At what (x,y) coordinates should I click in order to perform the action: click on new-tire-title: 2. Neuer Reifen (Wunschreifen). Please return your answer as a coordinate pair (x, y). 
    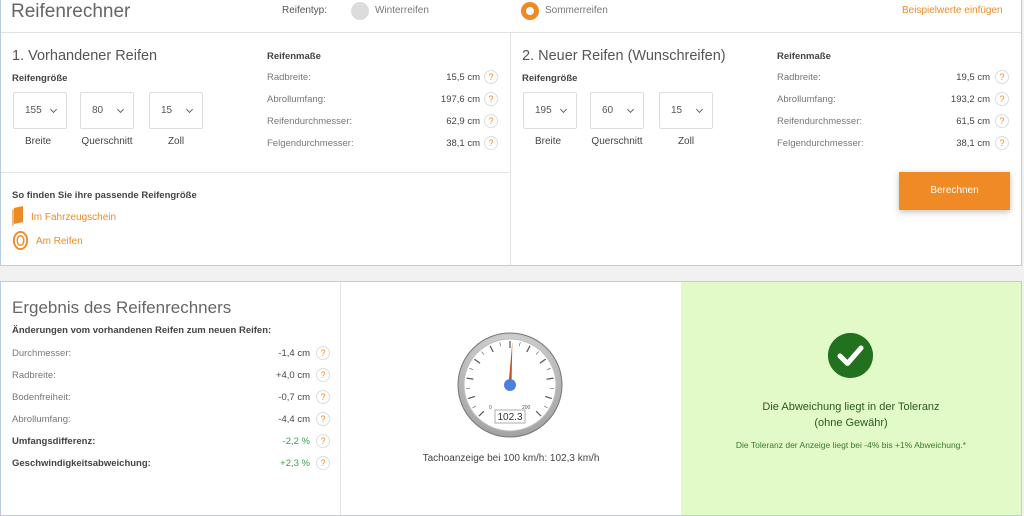
    Looking at the image, I should click on (624, 56).